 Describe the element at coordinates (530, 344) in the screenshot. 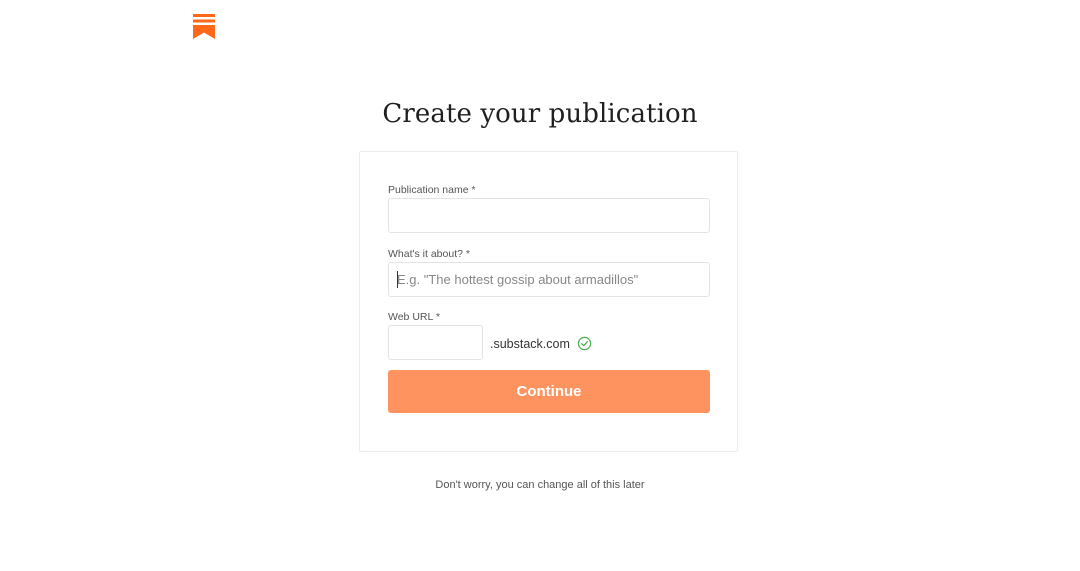

I see `url-suffix: .substack.com` at that location.